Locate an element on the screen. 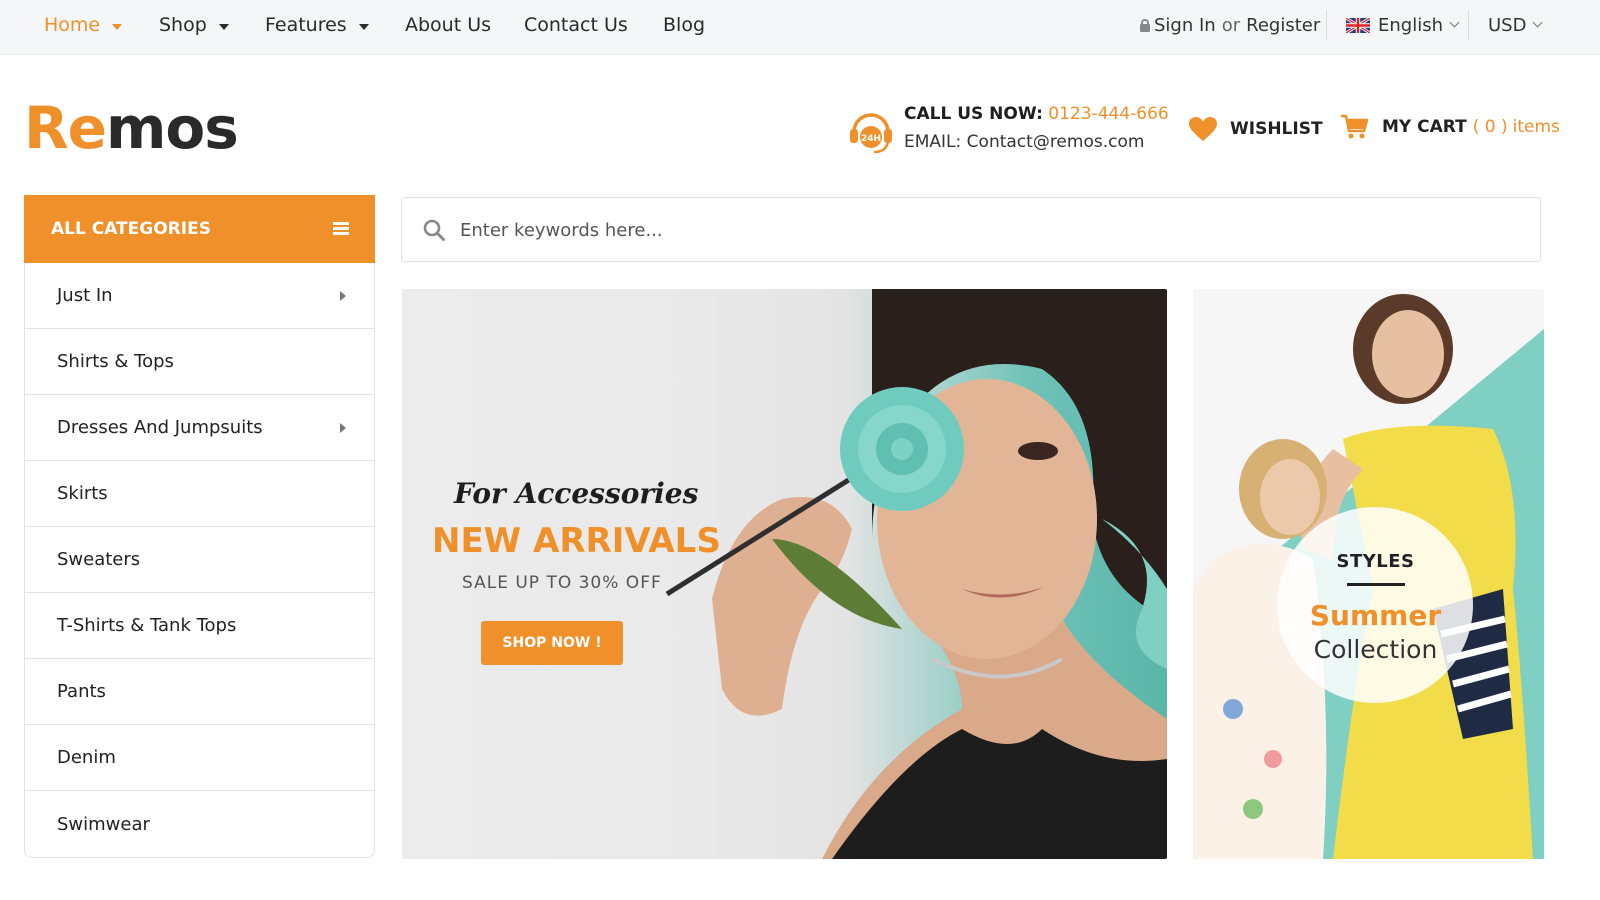  category-label: T-Shirts & Tank Tops is located at coordinates (147, 625).